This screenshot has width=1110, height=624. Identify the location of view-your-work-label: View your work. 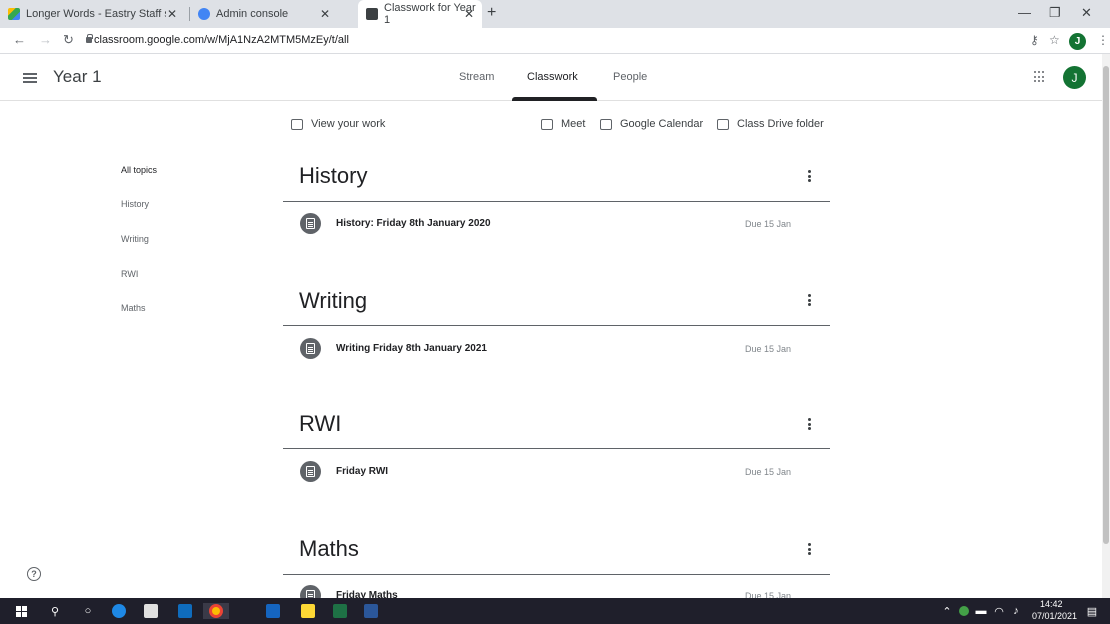
(348, 124).